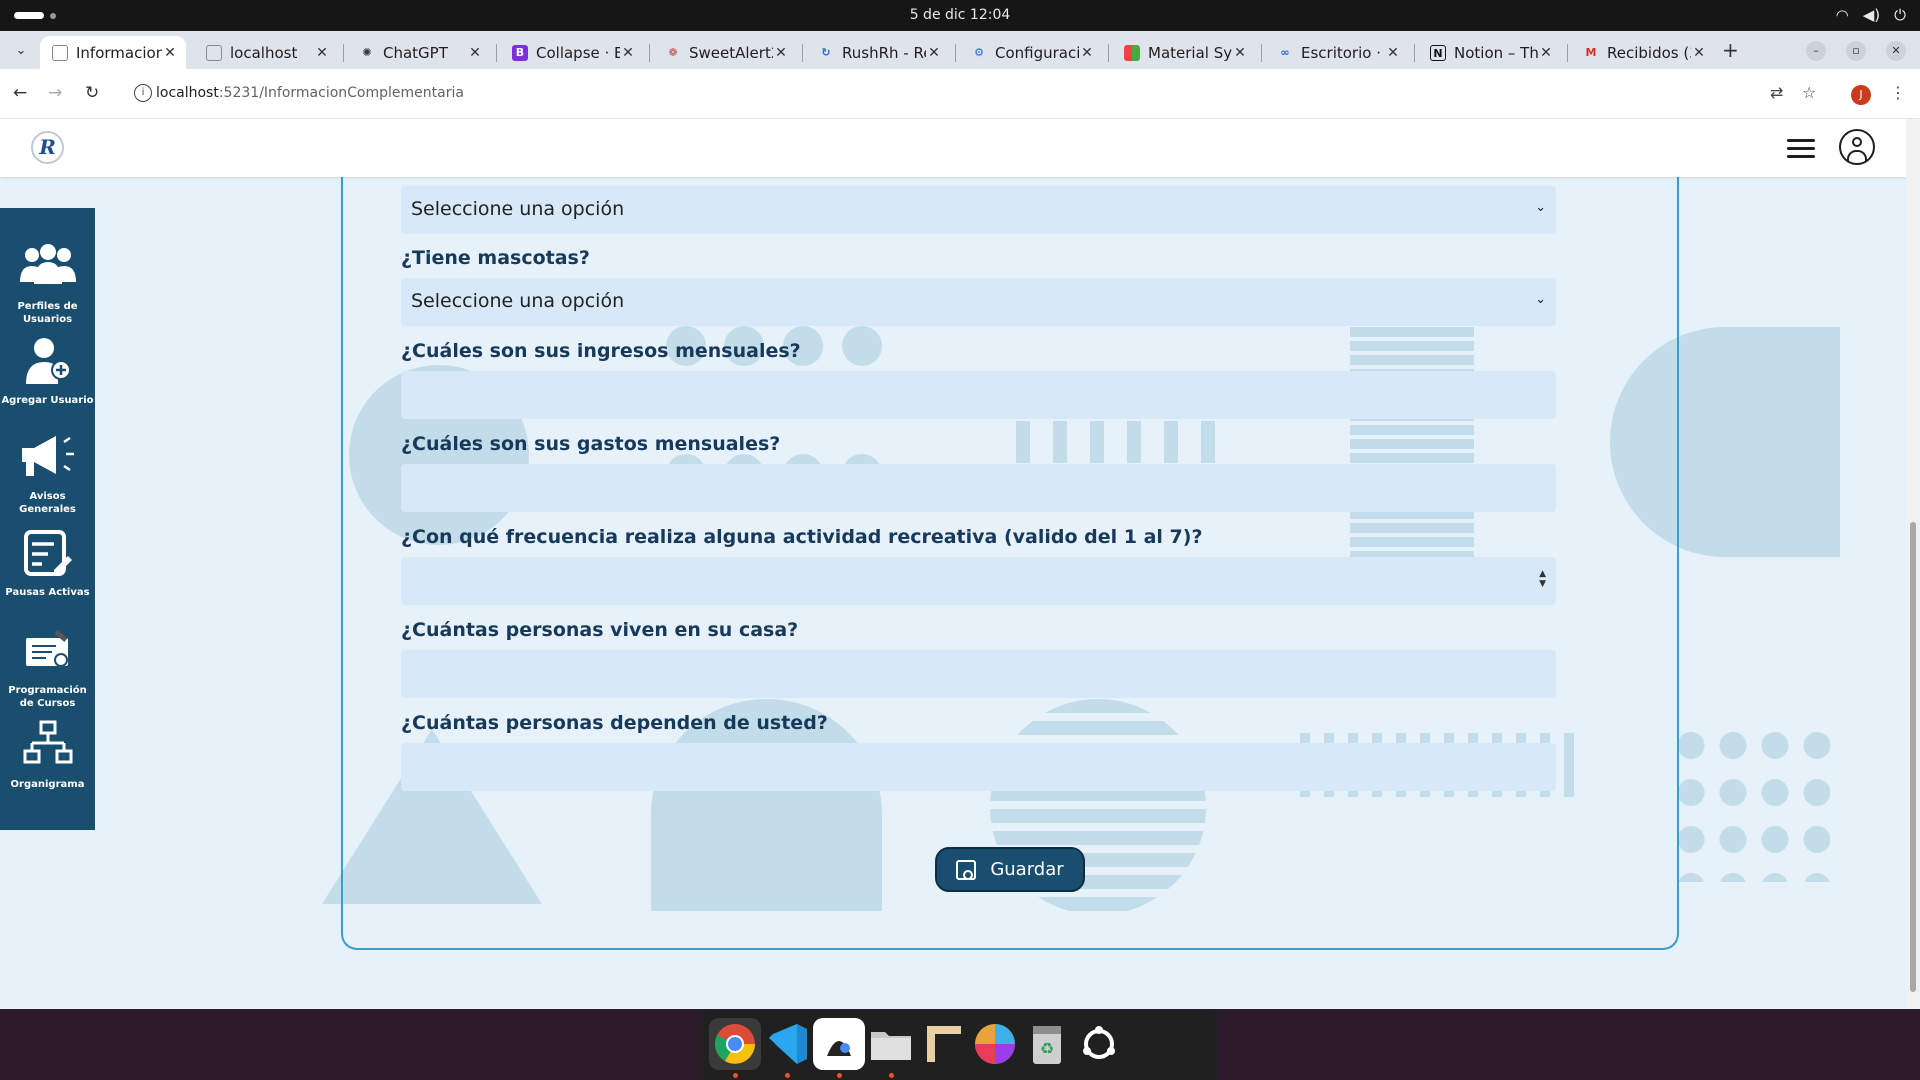  What do you see at coordinates (1856, 51) in the screenshot?
I see `restore-icon: ▫` at bounding box center [1856, 51].